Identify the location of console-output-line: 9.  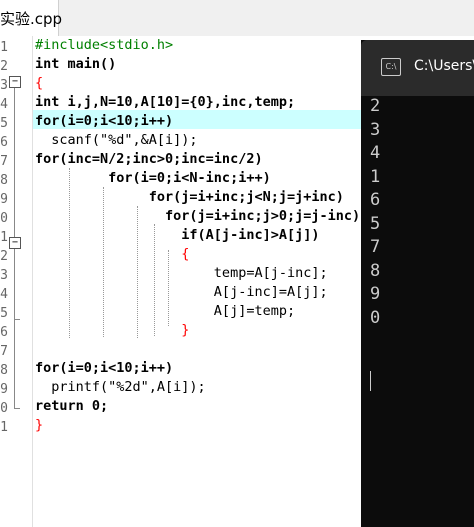
(375, 294).